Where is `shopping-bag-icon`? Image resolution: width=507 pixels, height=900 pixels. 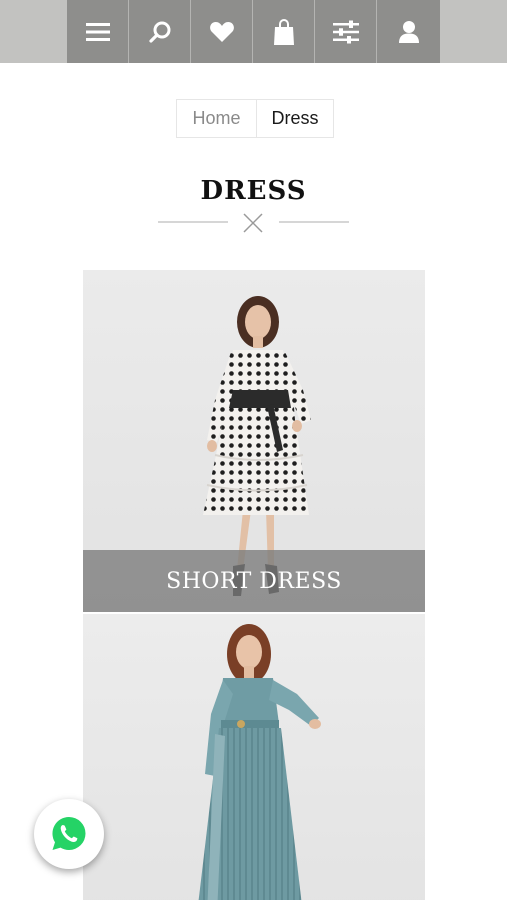
shopping-bag-icon is located at coordinates (283, 31).